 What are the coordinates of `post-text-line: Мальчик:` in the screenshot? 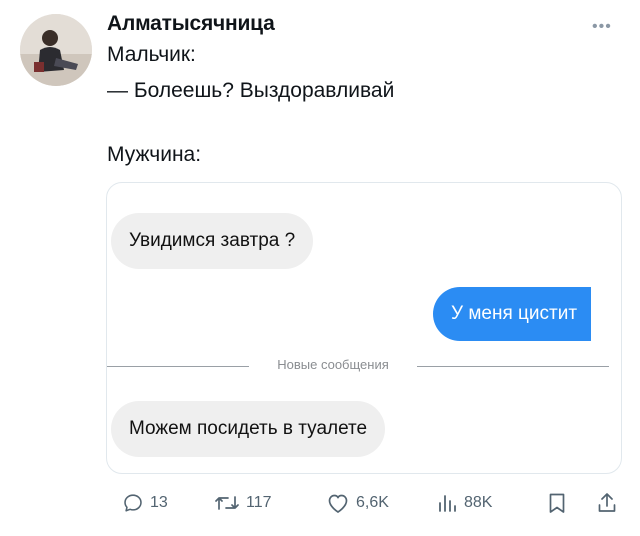 It's located at (151, 54).